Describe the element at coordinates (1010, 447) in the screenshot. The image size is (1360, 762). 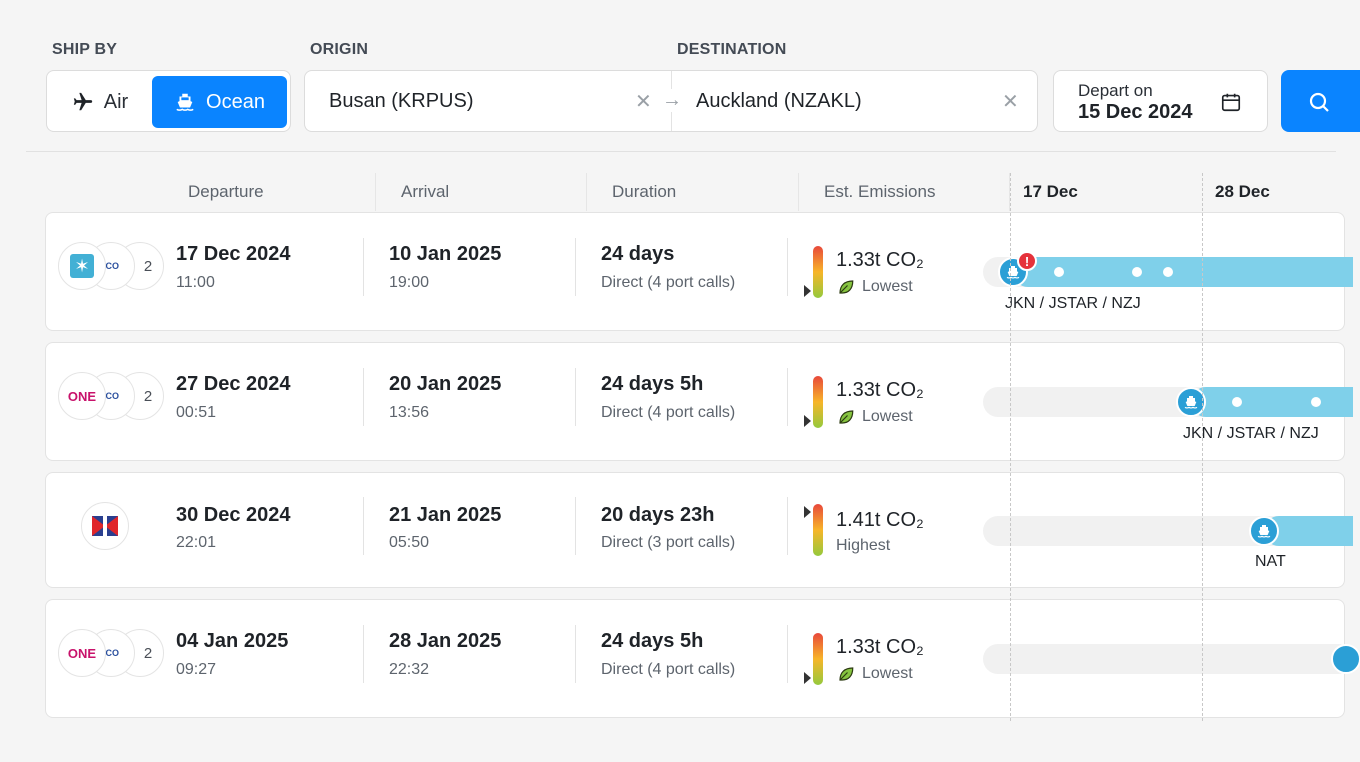
I see `timeline-gridline` at that location.